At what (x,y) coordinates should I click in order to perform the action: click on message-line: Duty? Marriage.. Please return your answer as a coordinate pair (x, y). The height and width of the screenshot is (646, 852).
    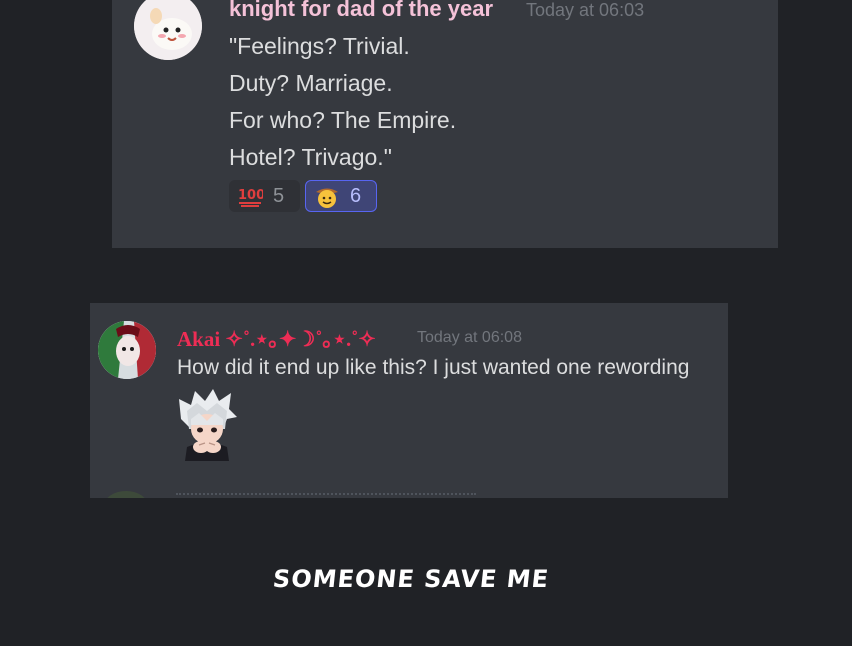
    Looking at the image, I should click on (311, 83).